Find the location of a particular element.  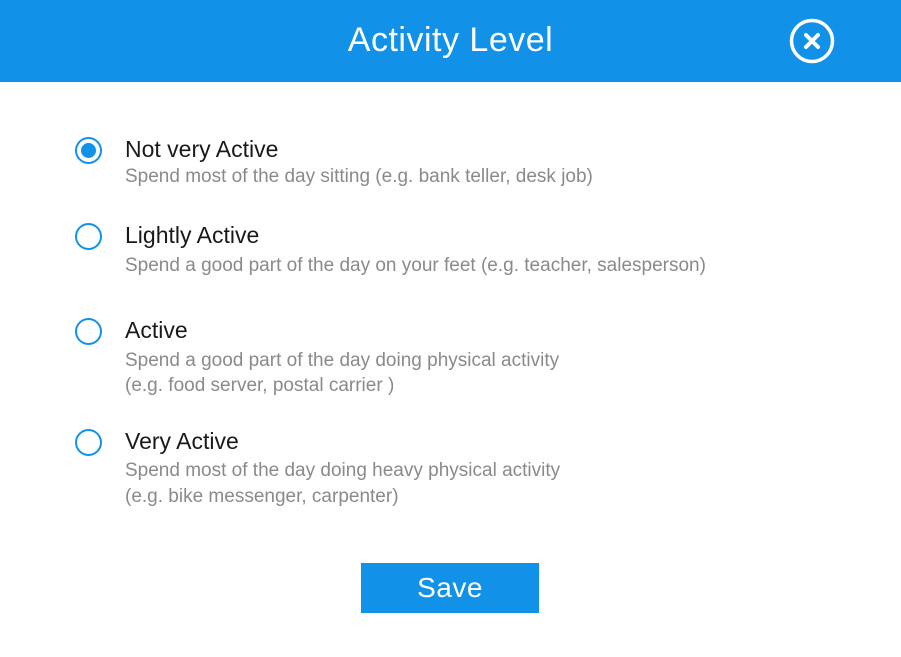

option-label: Very Active is located at coordinates (182, 441).